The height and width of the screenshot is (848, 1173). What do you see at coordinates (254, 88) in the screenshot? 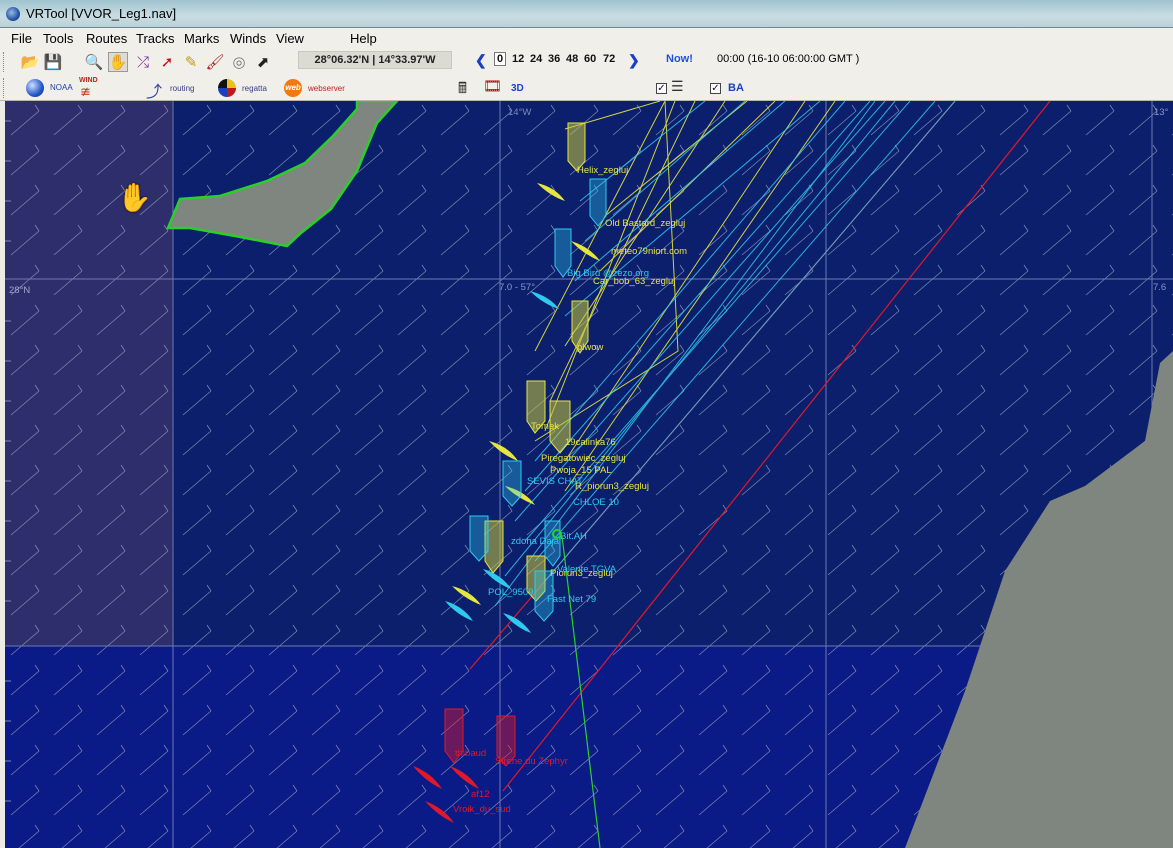
I see `regatta-label: regatta` at bounding box center [254, 88].